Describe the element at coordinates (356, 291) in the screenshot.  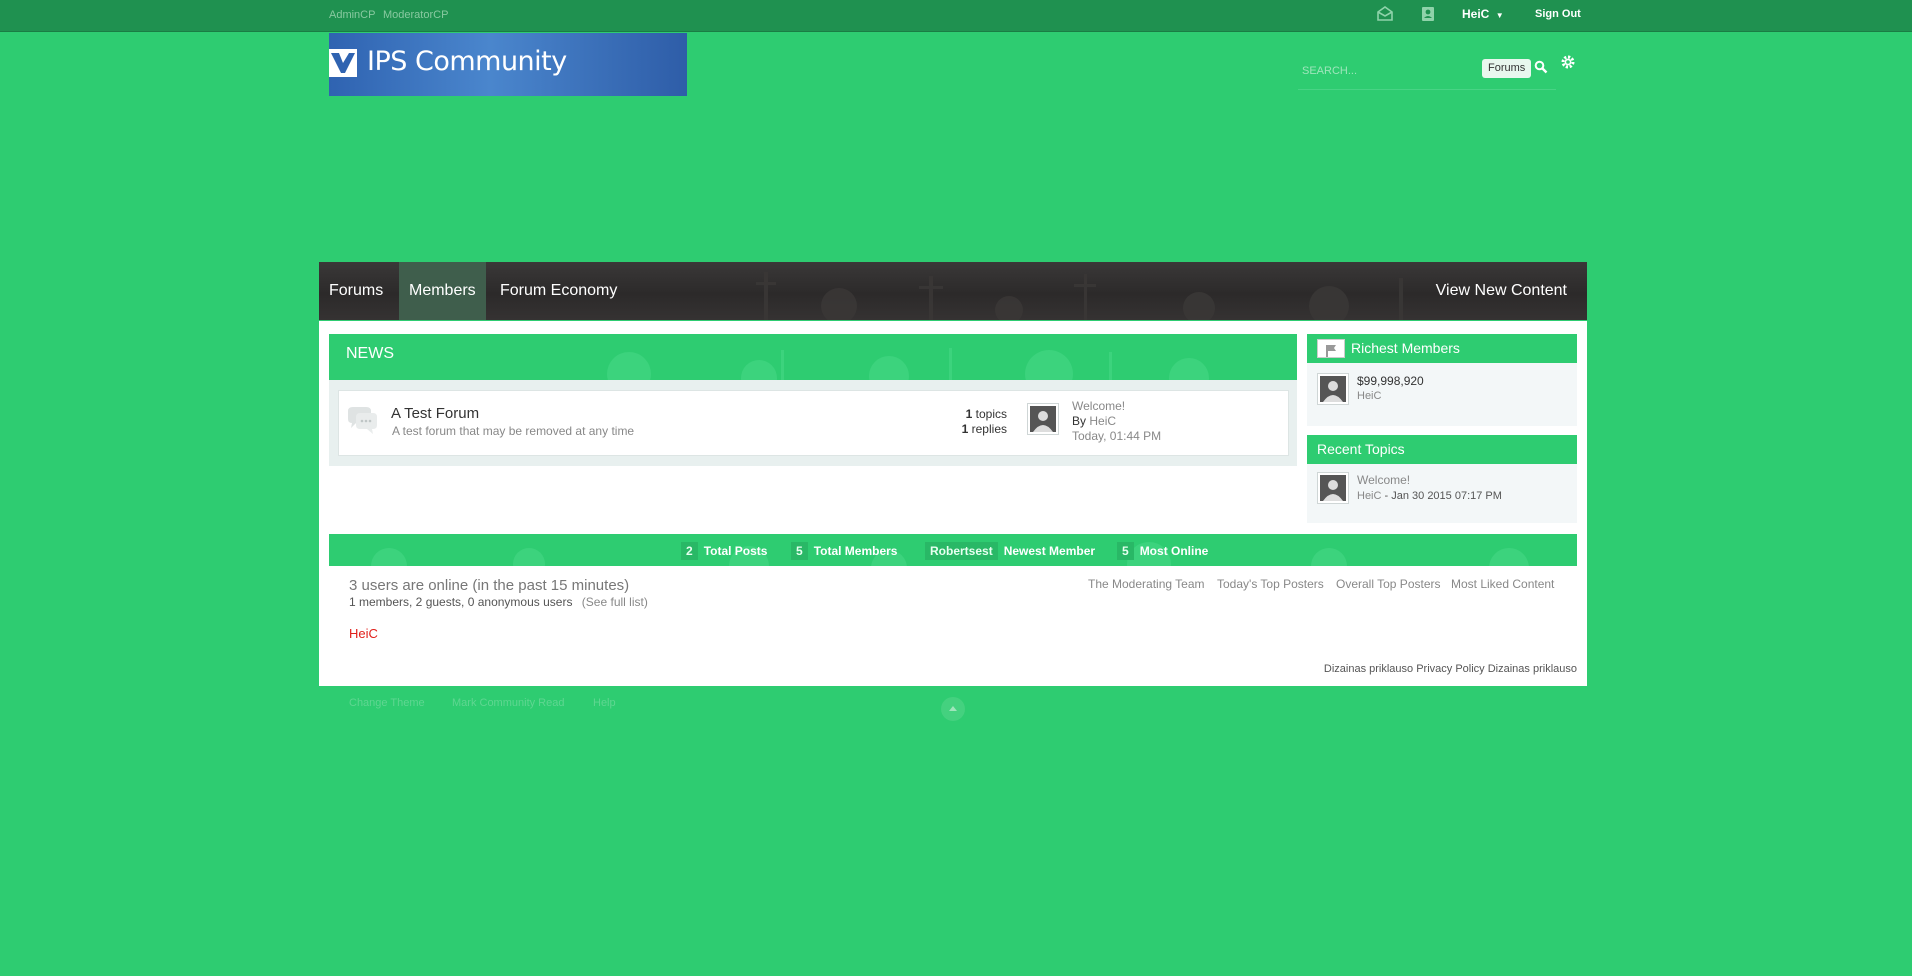
I see `nav-forums: Forums` at that location.